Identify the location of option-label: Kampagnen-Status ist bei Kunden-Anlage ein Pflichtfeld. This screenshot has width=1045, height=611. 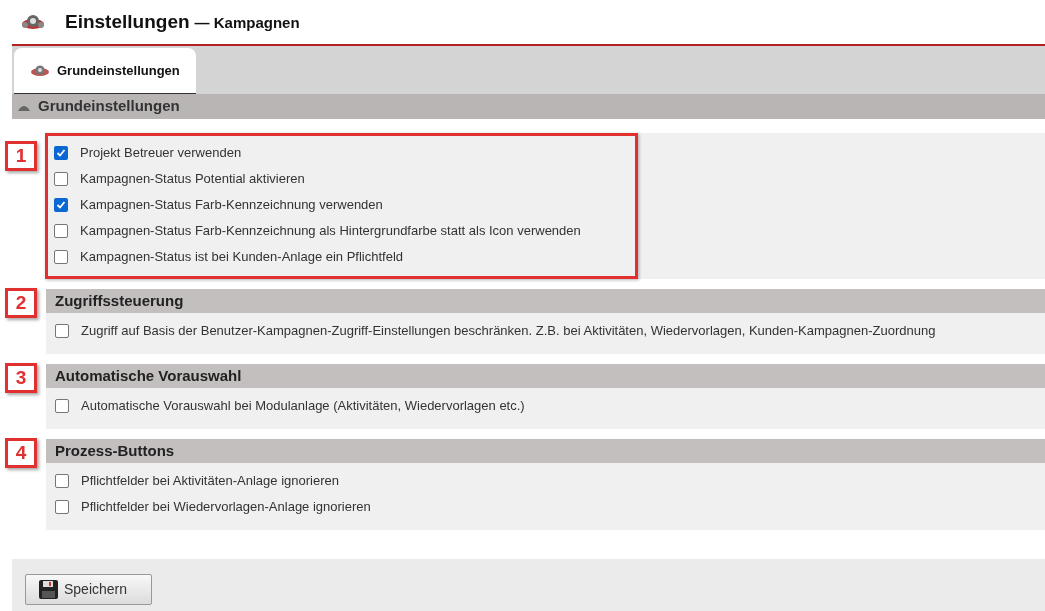
(242, 256).